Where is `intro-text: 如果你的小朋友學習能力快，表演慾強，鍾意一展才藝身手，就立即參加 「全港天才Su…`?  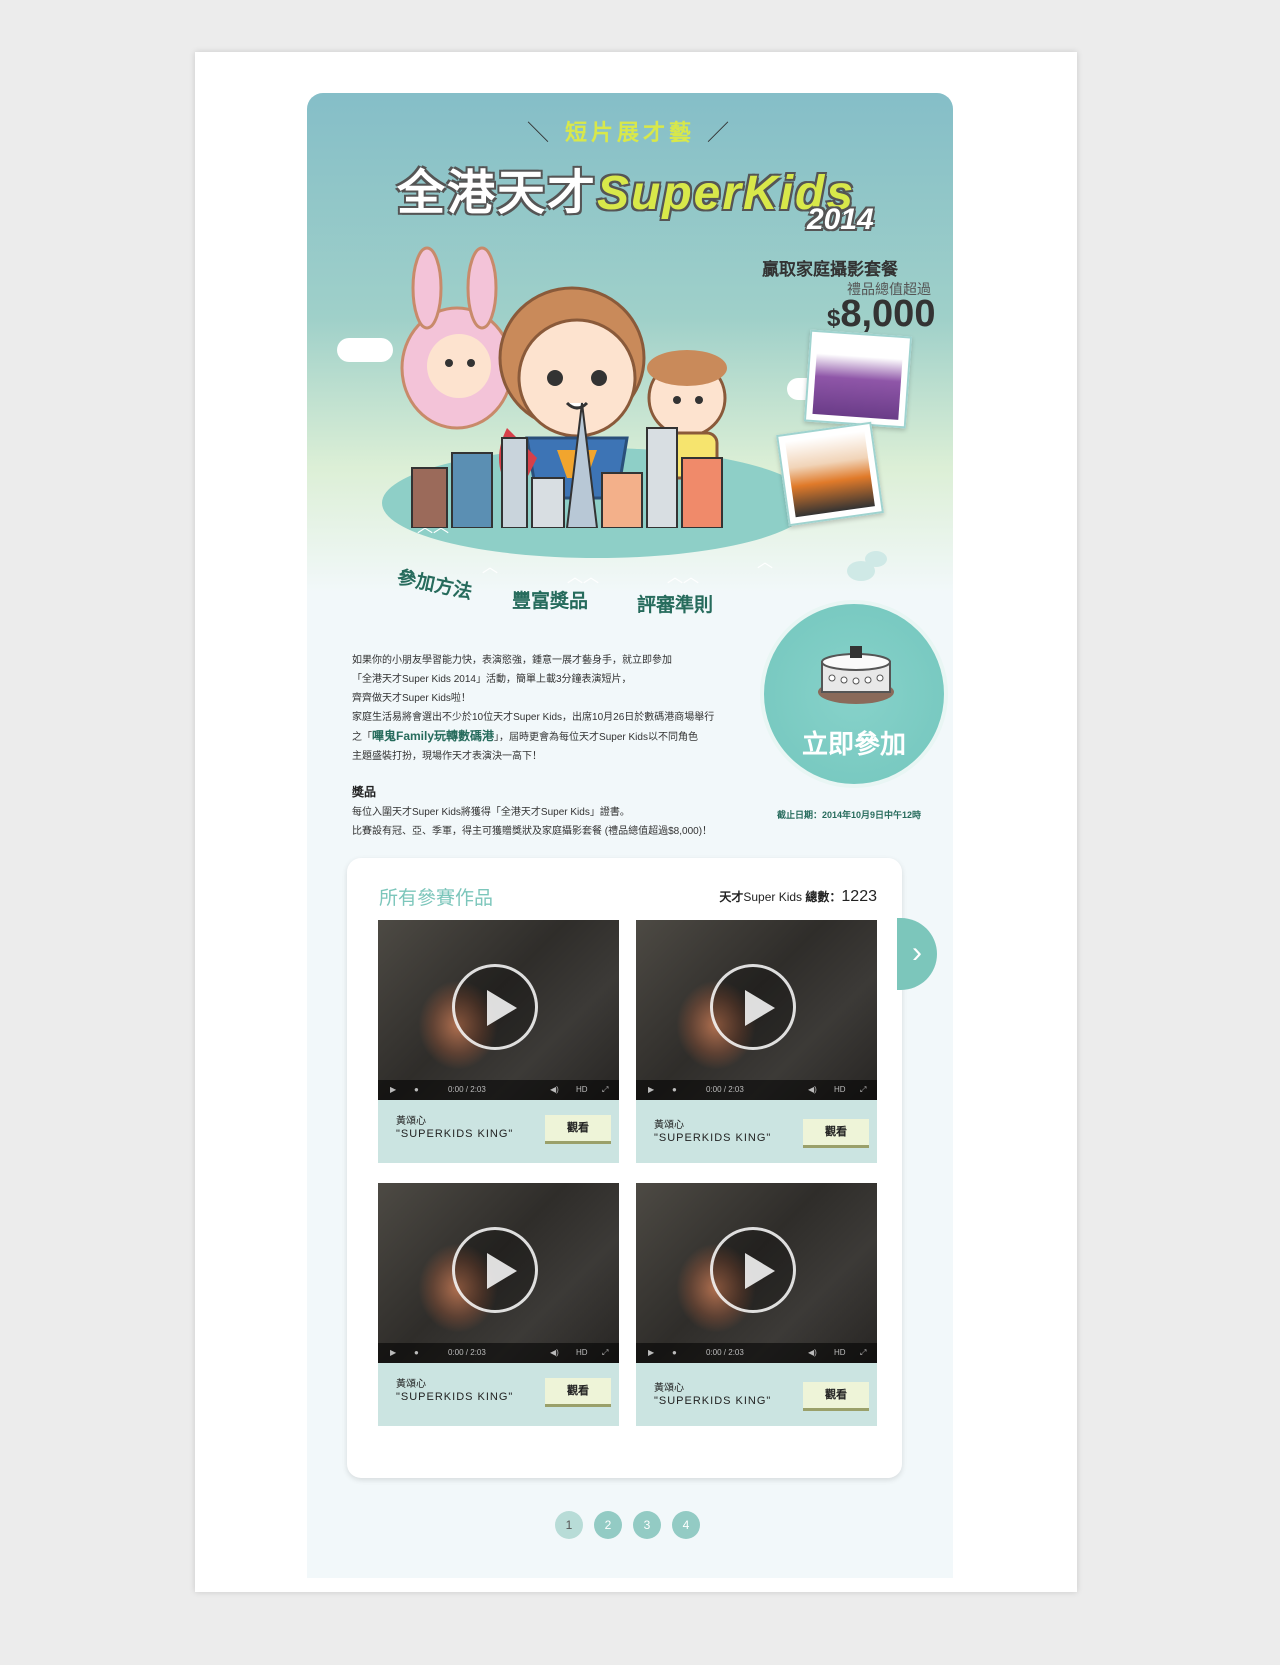
intro-text: 如果你的小朋友學習能力快，表演慾強，鍾意一展才藝身手，就立即參加 「全港天才Su… is located at coordinates (533, 708).